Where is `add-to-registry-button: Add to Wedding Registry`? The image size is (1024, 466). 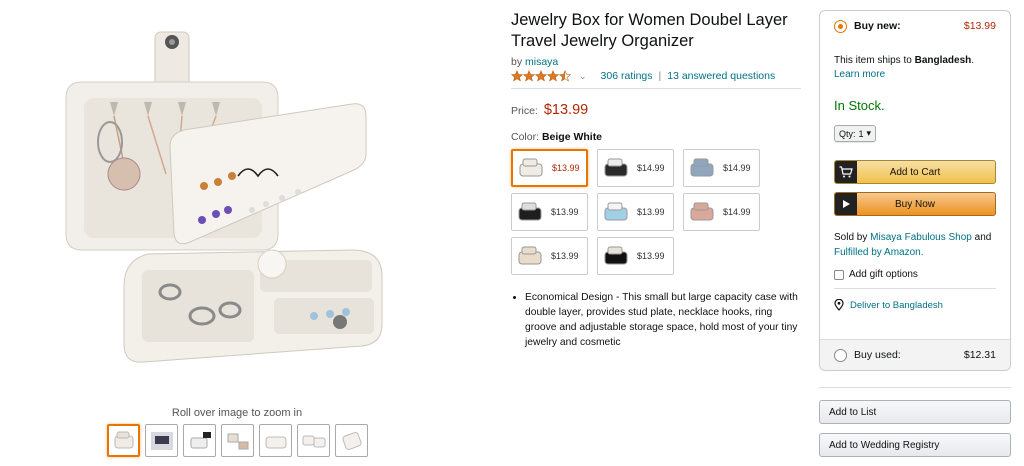 add-to-registry-button: Add to Wedding Registry is located at coordinates (915, 445).